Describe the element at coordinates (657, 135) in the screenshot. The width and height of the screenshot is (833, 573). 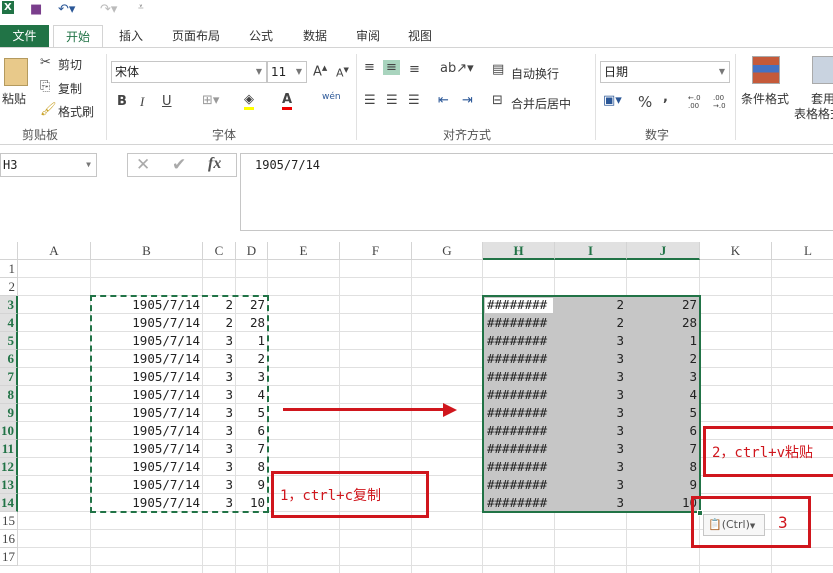
I see `group-label-number: 数字` at that location.